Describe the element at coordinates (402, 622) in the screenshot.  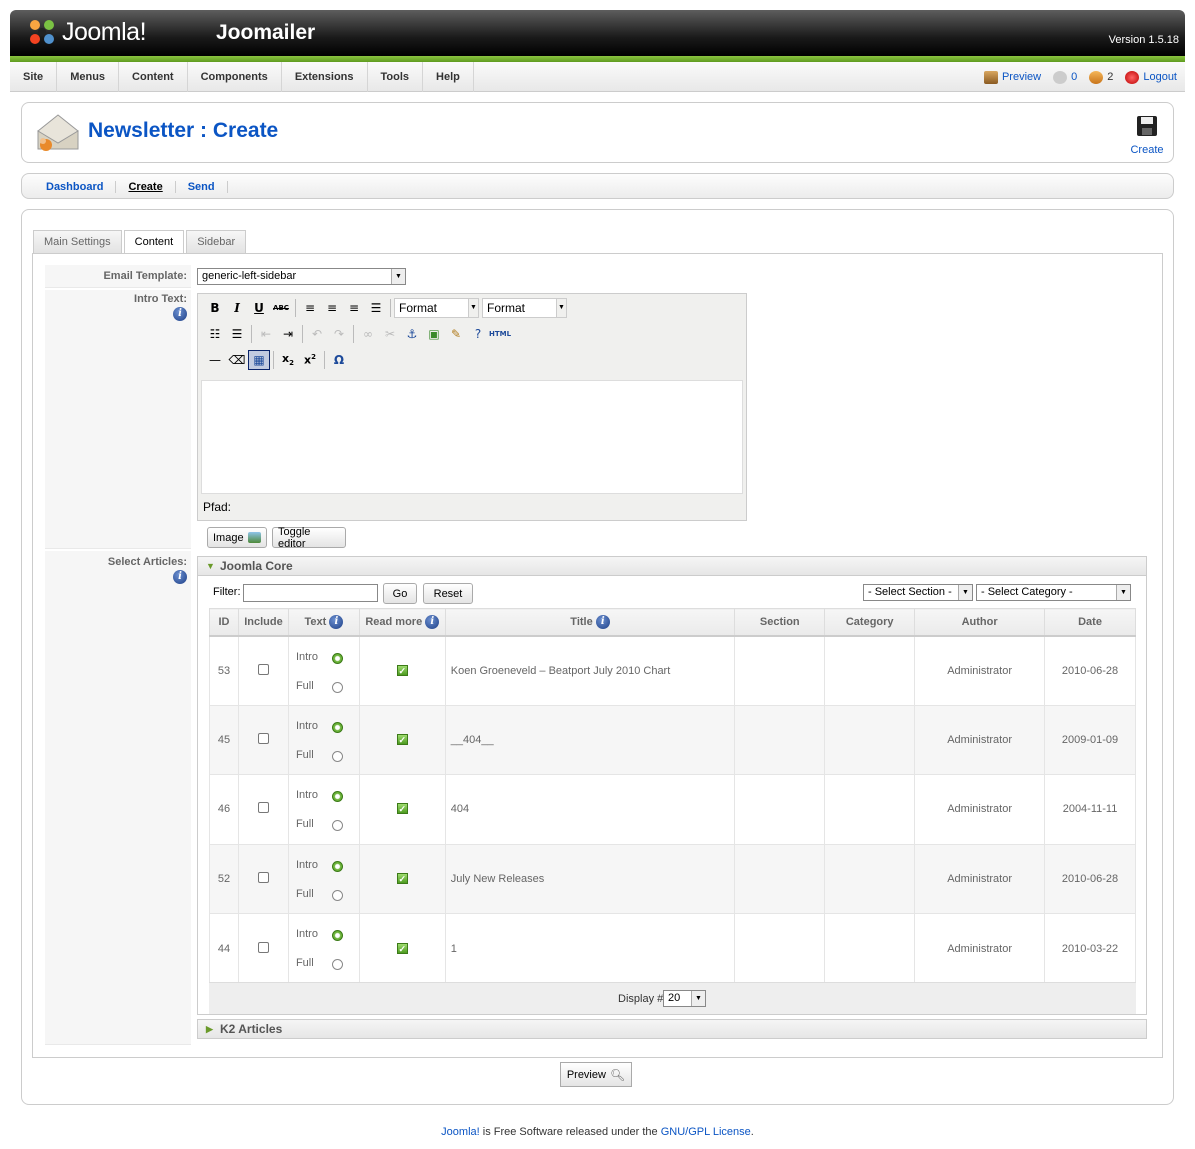
I see `column-header-read-more: Read more i` at that location.